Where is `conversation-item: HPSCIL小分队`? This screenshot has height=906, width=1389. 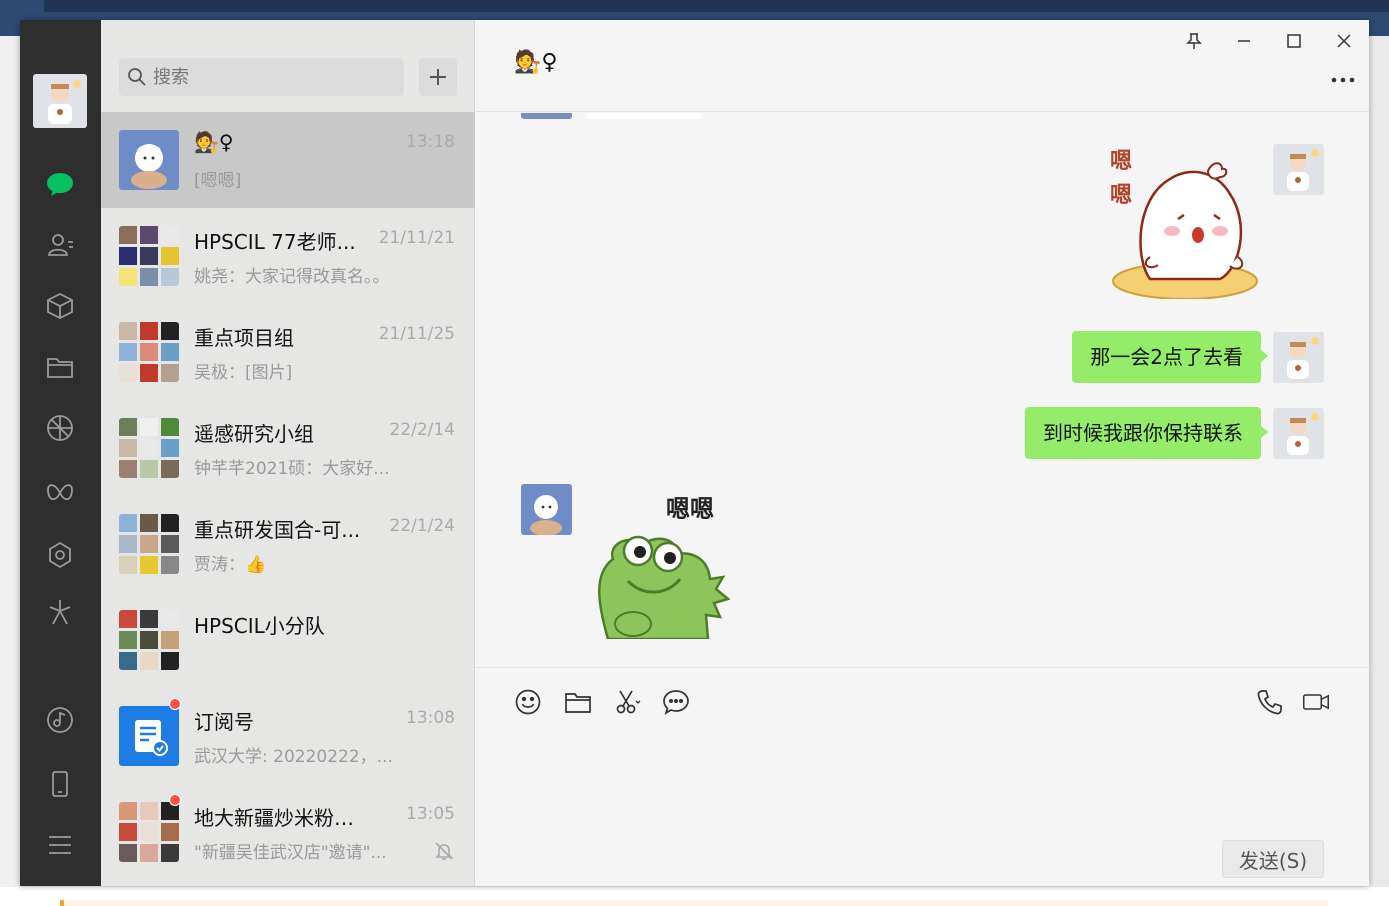 conversation-item: HPSCIL小分队 is located at coordinates (288, 640).